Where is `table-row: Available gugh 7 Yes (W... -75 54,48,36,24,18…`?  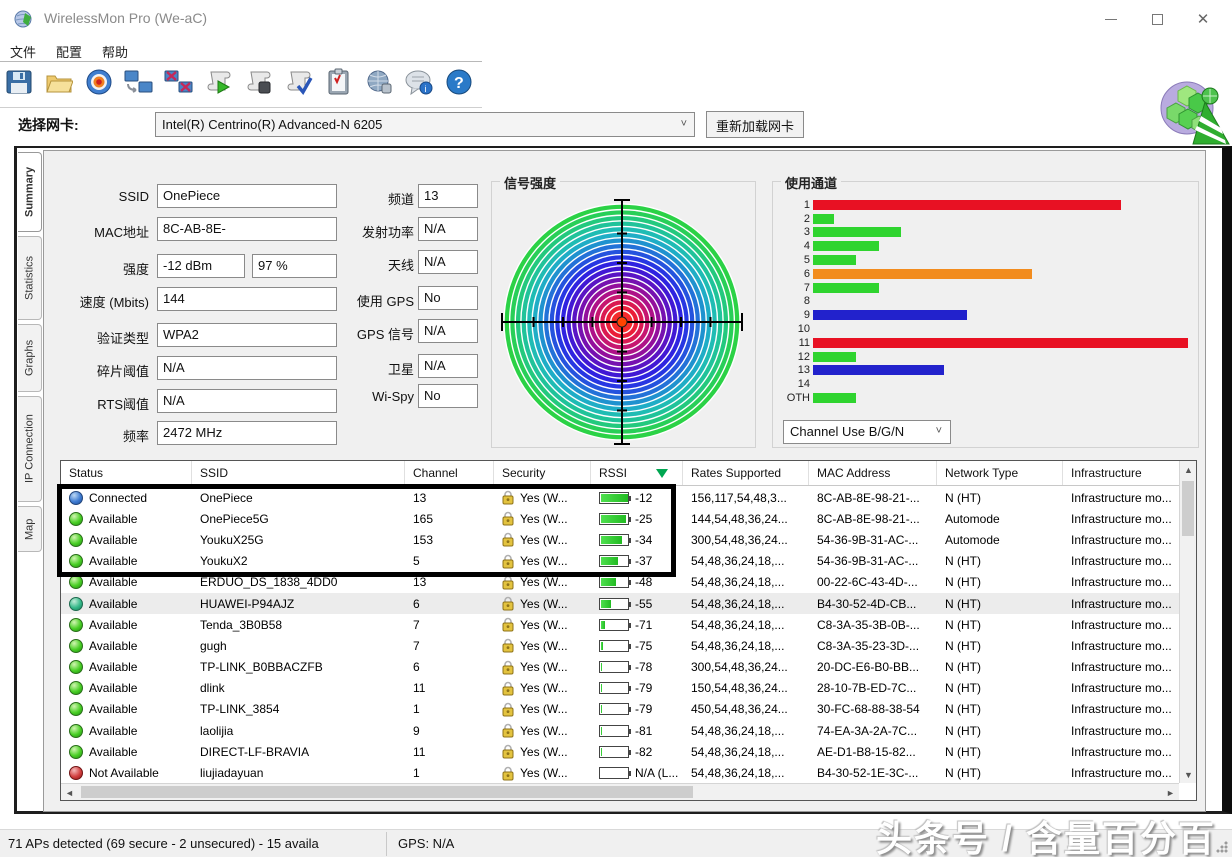 table-row: Available gugh 7 Yes (W... -75 54,48,36,24,18… is located at coordinates (620, 646).